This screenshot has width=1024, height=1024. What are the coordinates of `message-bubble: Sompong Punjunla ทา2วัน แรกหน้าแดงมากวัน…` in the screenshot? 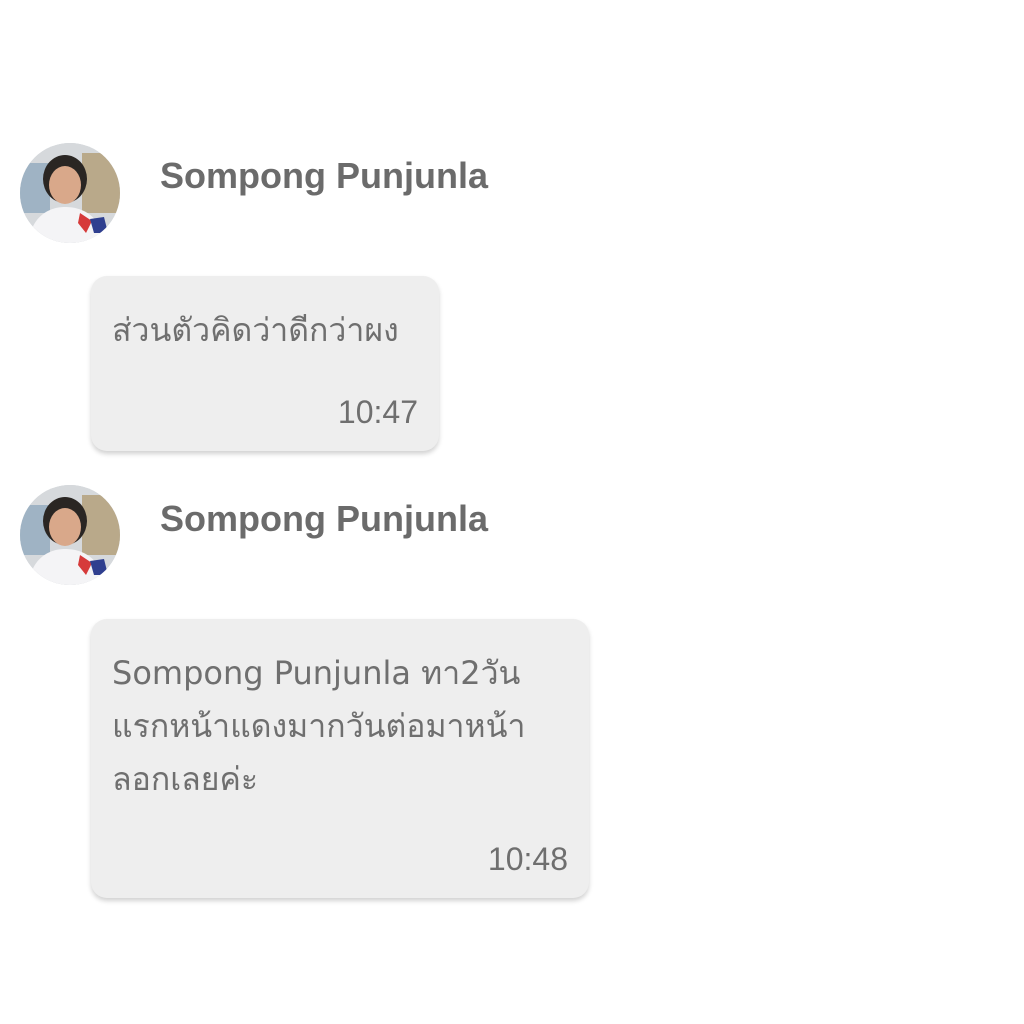 It's located at (340, 758).